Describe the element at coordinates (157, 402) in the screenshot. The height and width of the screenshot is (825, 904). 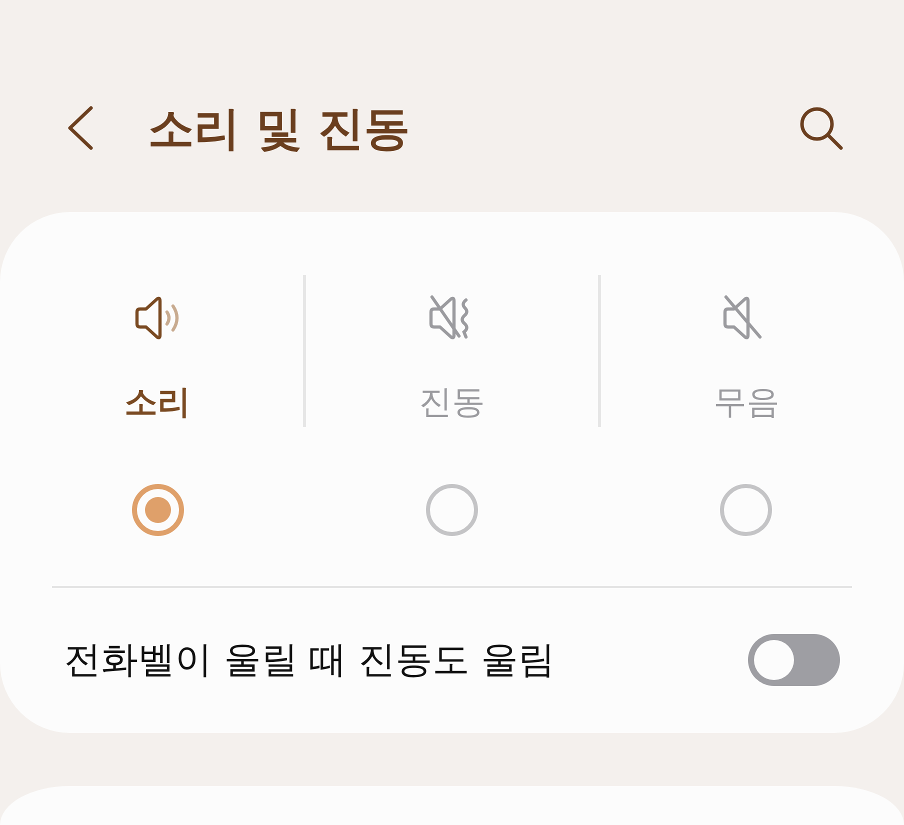
I see `mode-label: 소리` at that location.